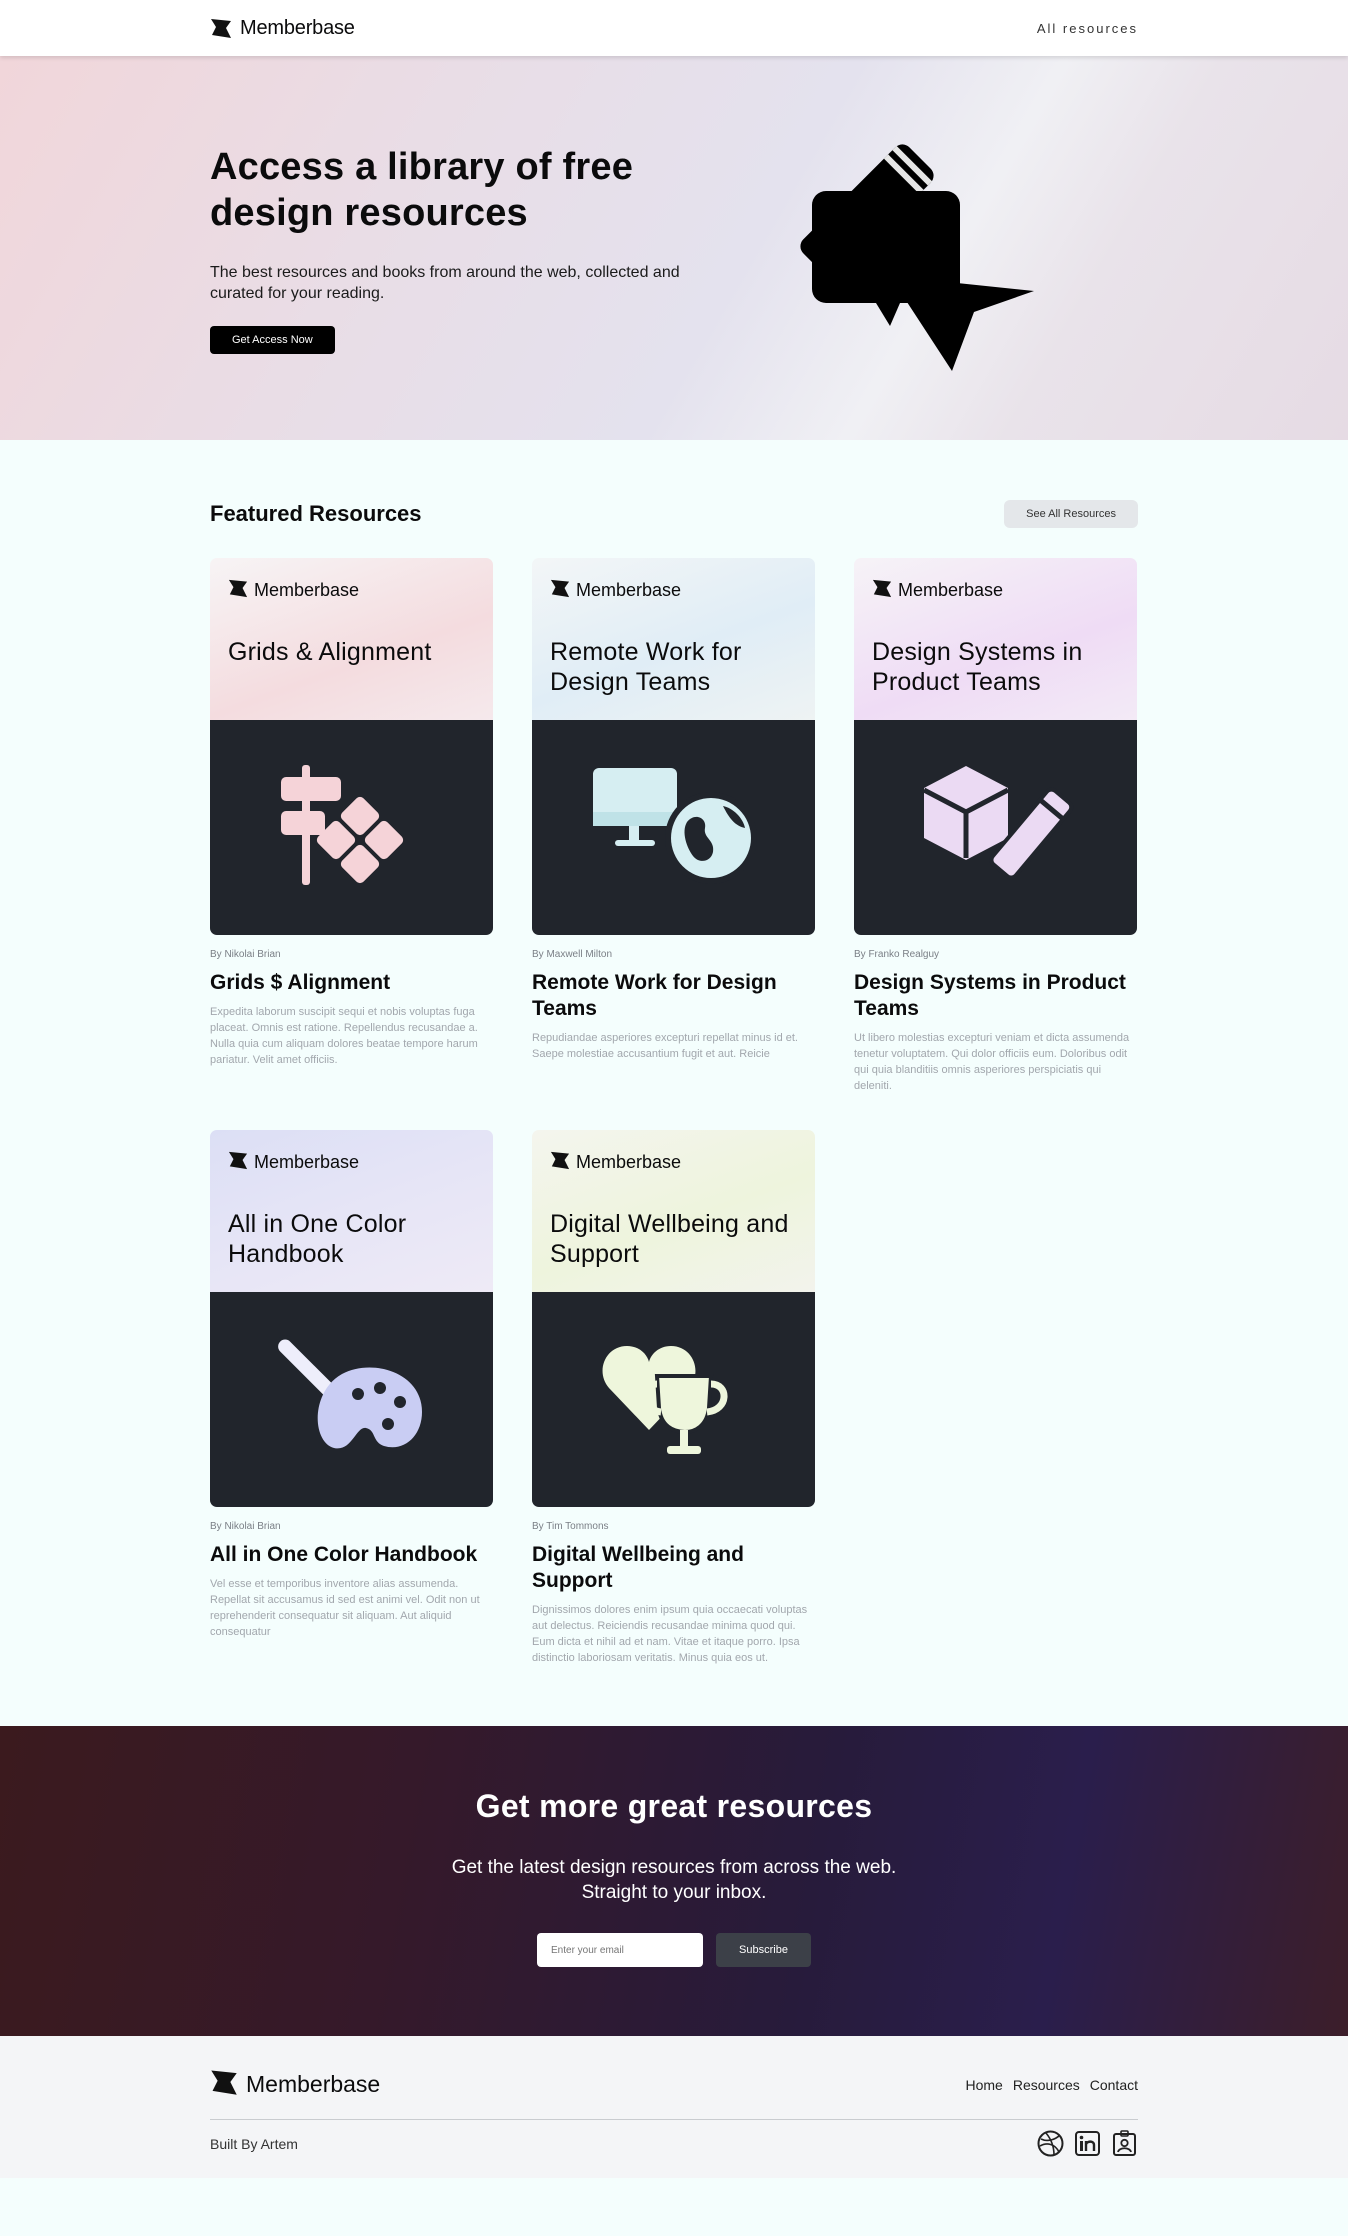 This screenshot has height=2236, width=1348. Describe the element at coordinates (1114, 2085) in the screenshot. I see `footer-link-contact: Contact` at that location.